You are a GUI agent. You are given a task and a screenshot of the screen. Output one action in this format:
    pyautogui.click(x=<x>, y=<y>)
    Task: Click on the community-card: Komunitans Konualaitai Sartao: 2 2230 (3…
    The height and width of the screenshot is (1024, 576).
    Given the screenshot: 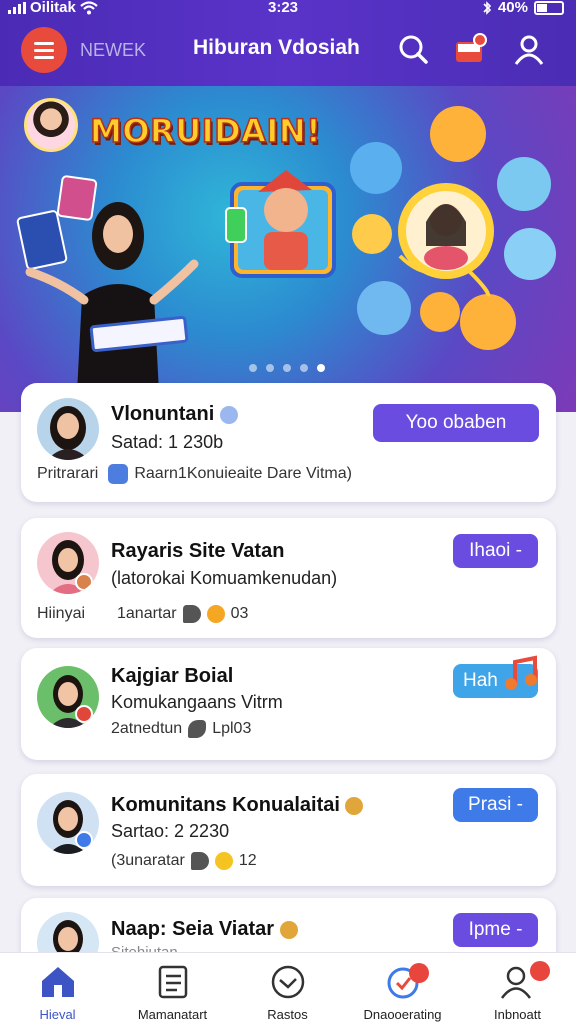 What is the action you would take?
    pyautogui.click(x=288, y=830)
    